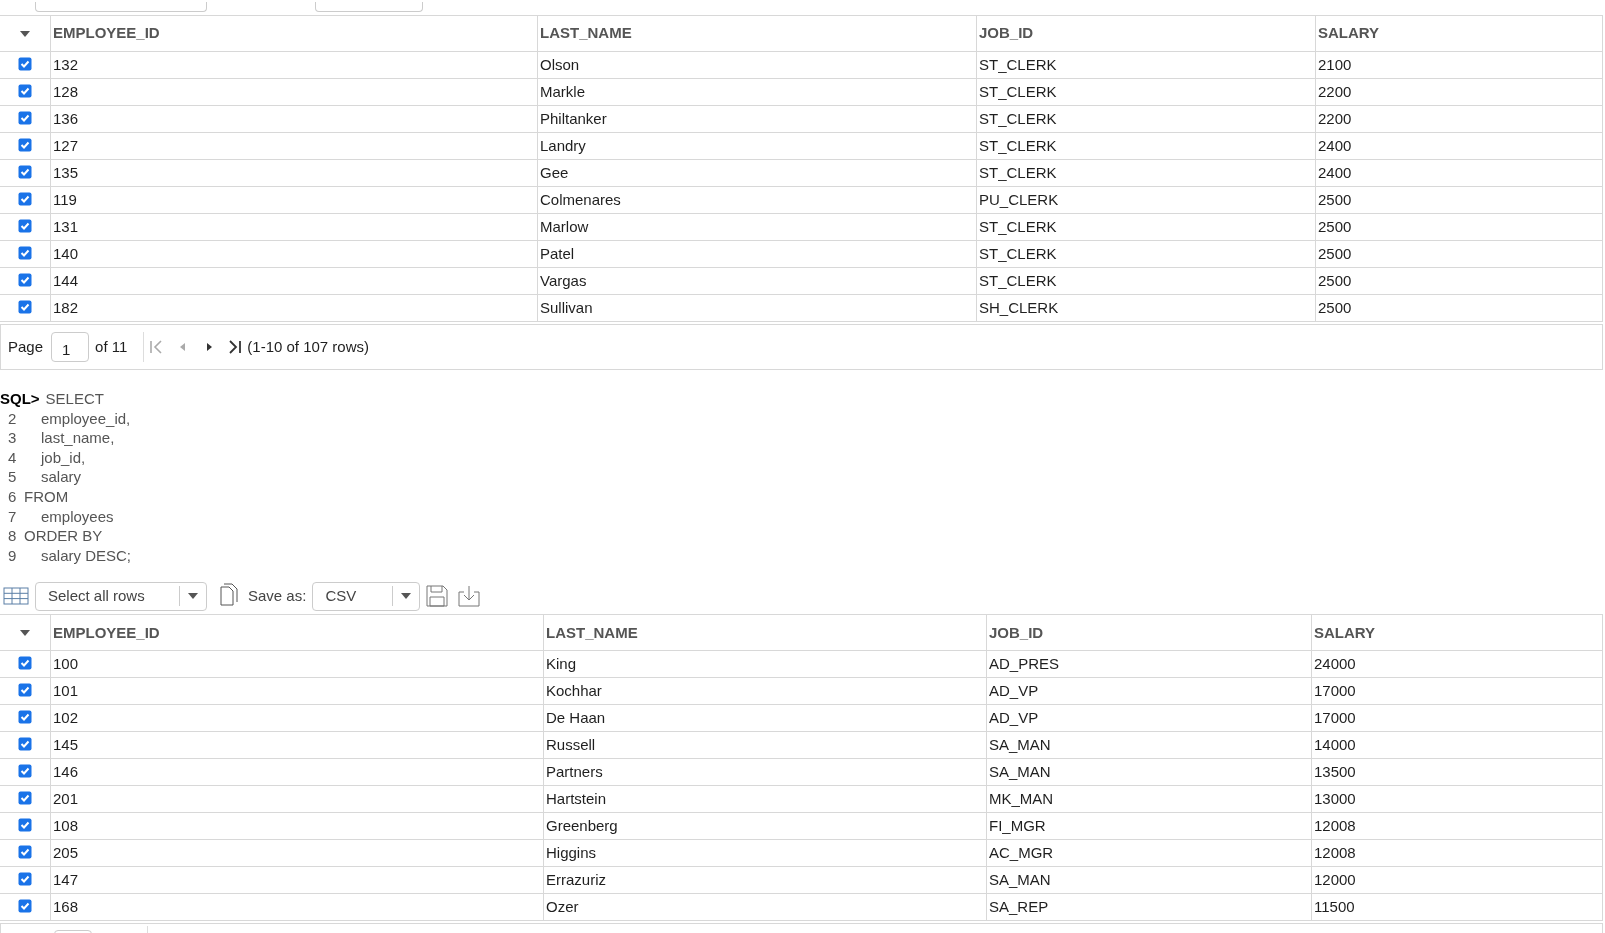  Describe the element at coordinates (1457, 799) in the screenshot. I see `table-cell: 13000` at that location.